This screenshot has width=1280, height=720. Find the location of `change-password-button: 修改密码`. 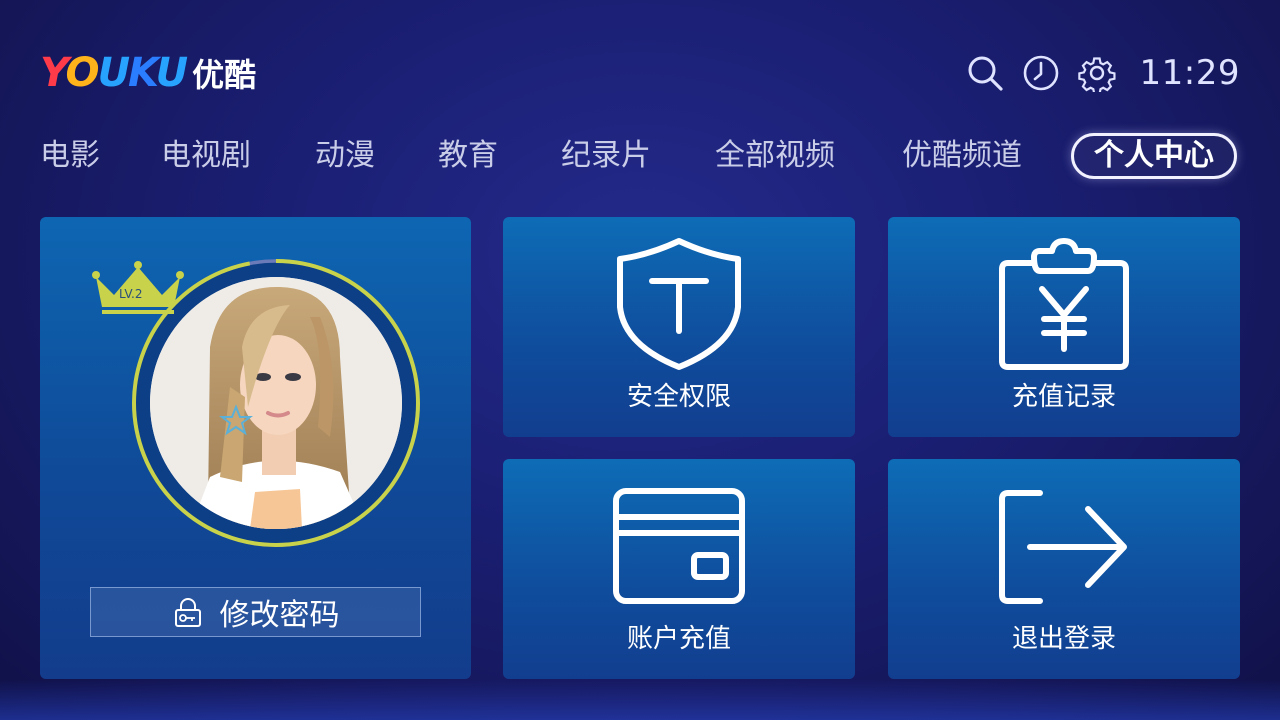

change-password-button: 修改密码 is located at coordinates (255, 612).